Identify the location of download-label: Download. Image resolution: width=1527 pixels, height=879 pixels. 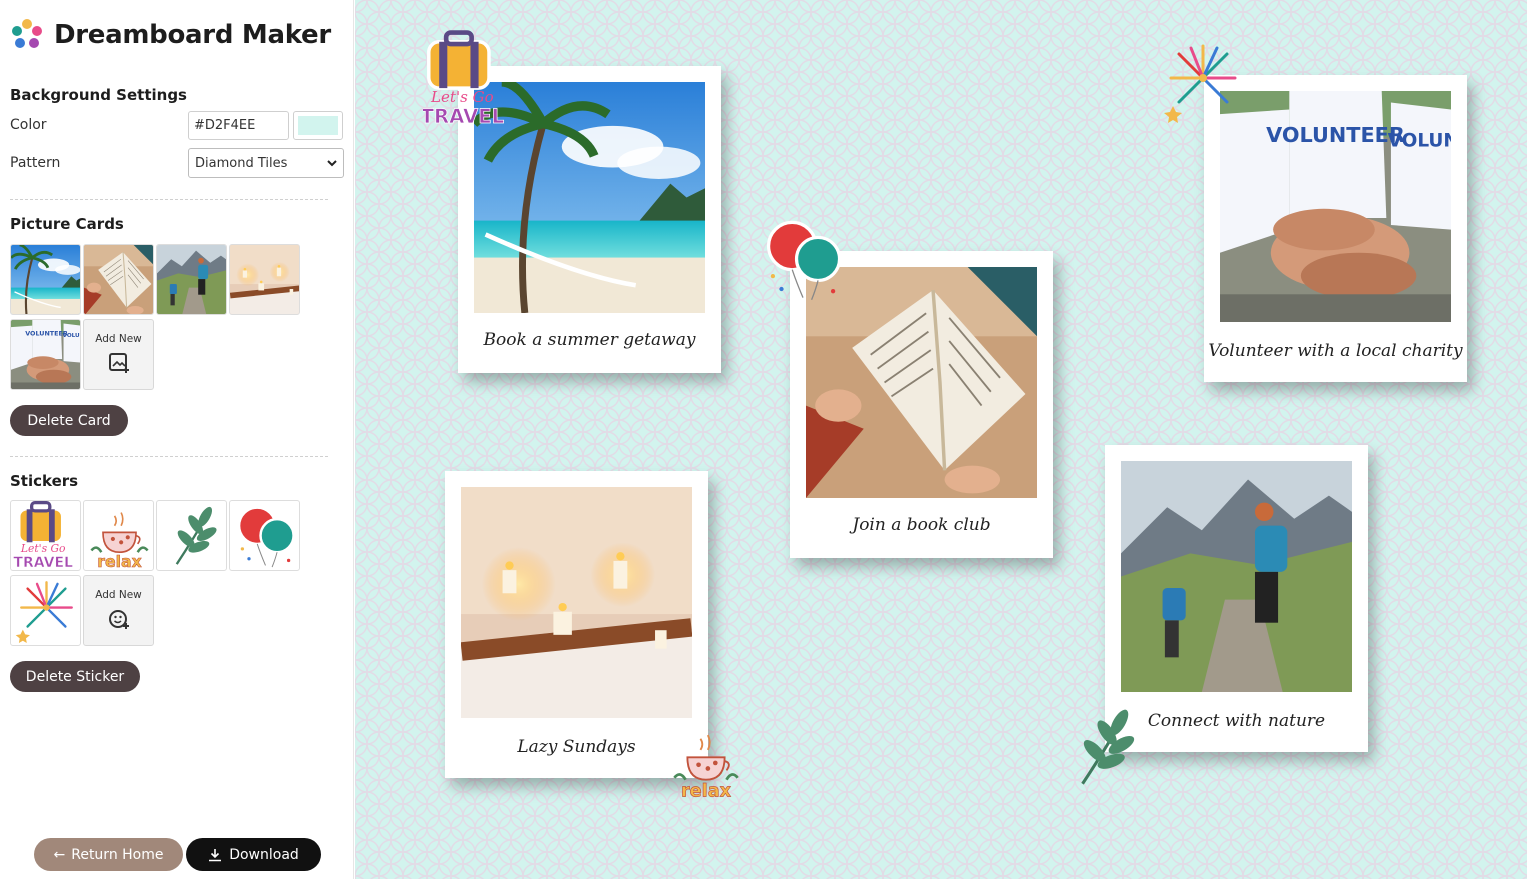
(264, 854).